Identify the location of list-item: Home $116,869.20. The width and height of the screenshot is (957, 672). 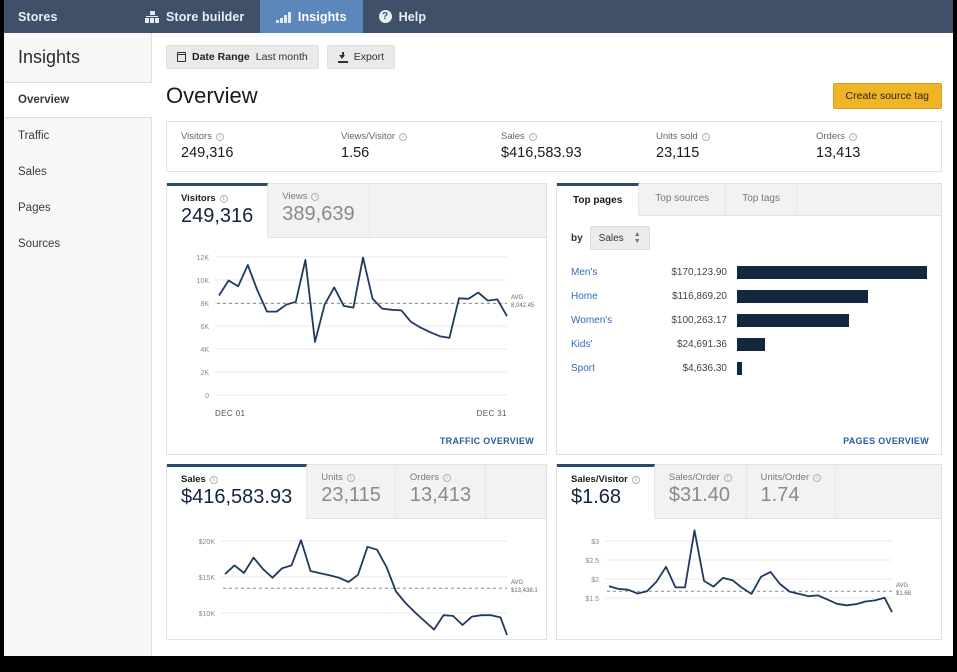
(749, 296).